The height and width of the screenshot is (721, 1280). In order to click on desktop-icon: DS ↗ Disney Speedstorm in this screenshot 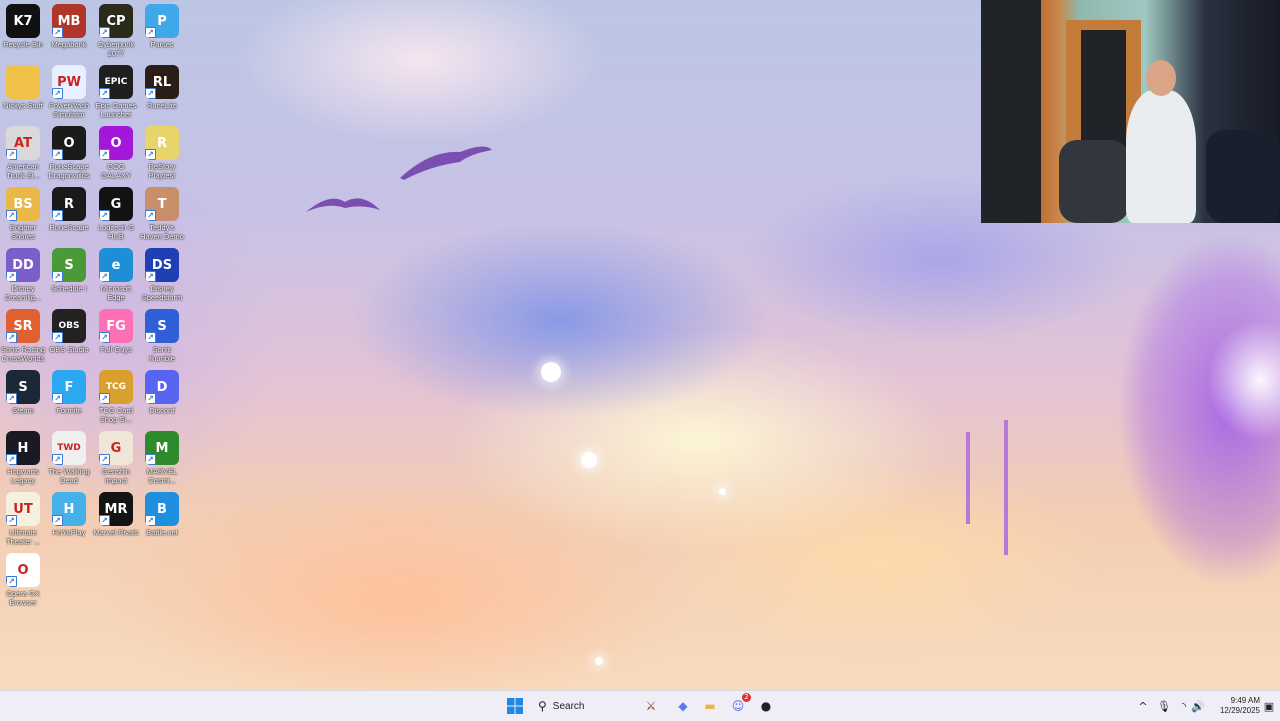, I will do `click(162, 278)`.